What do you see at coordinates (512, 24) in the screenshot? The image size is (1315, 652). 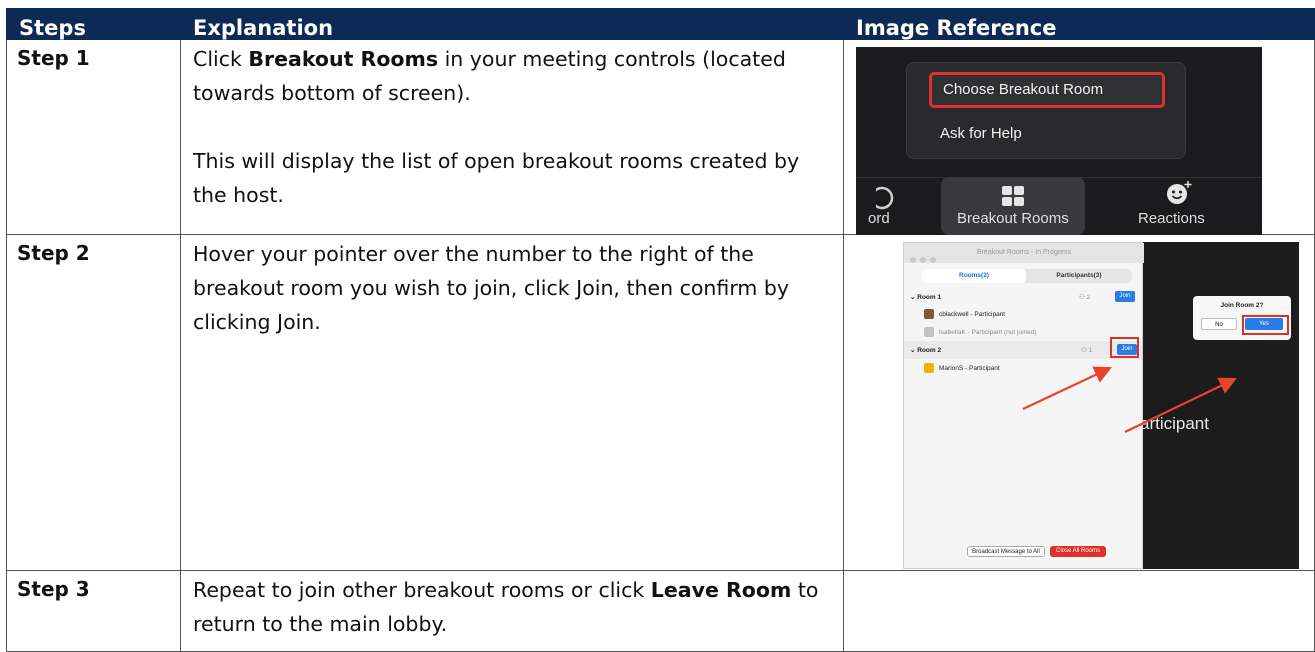 I see `header-explanation: Explanation` at bounding box center [512, 24].